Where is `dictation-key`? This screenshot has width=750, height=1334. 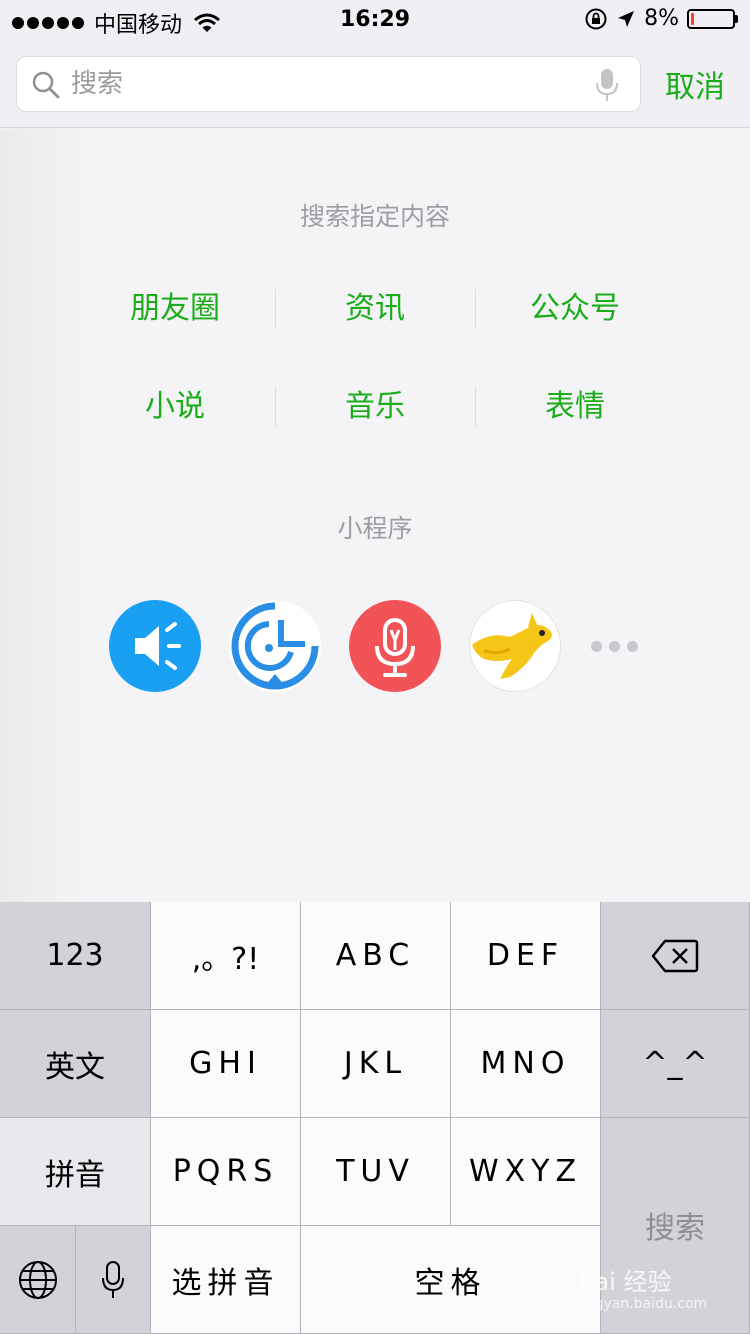
dictation-key is located at coordinates (113, 1280).